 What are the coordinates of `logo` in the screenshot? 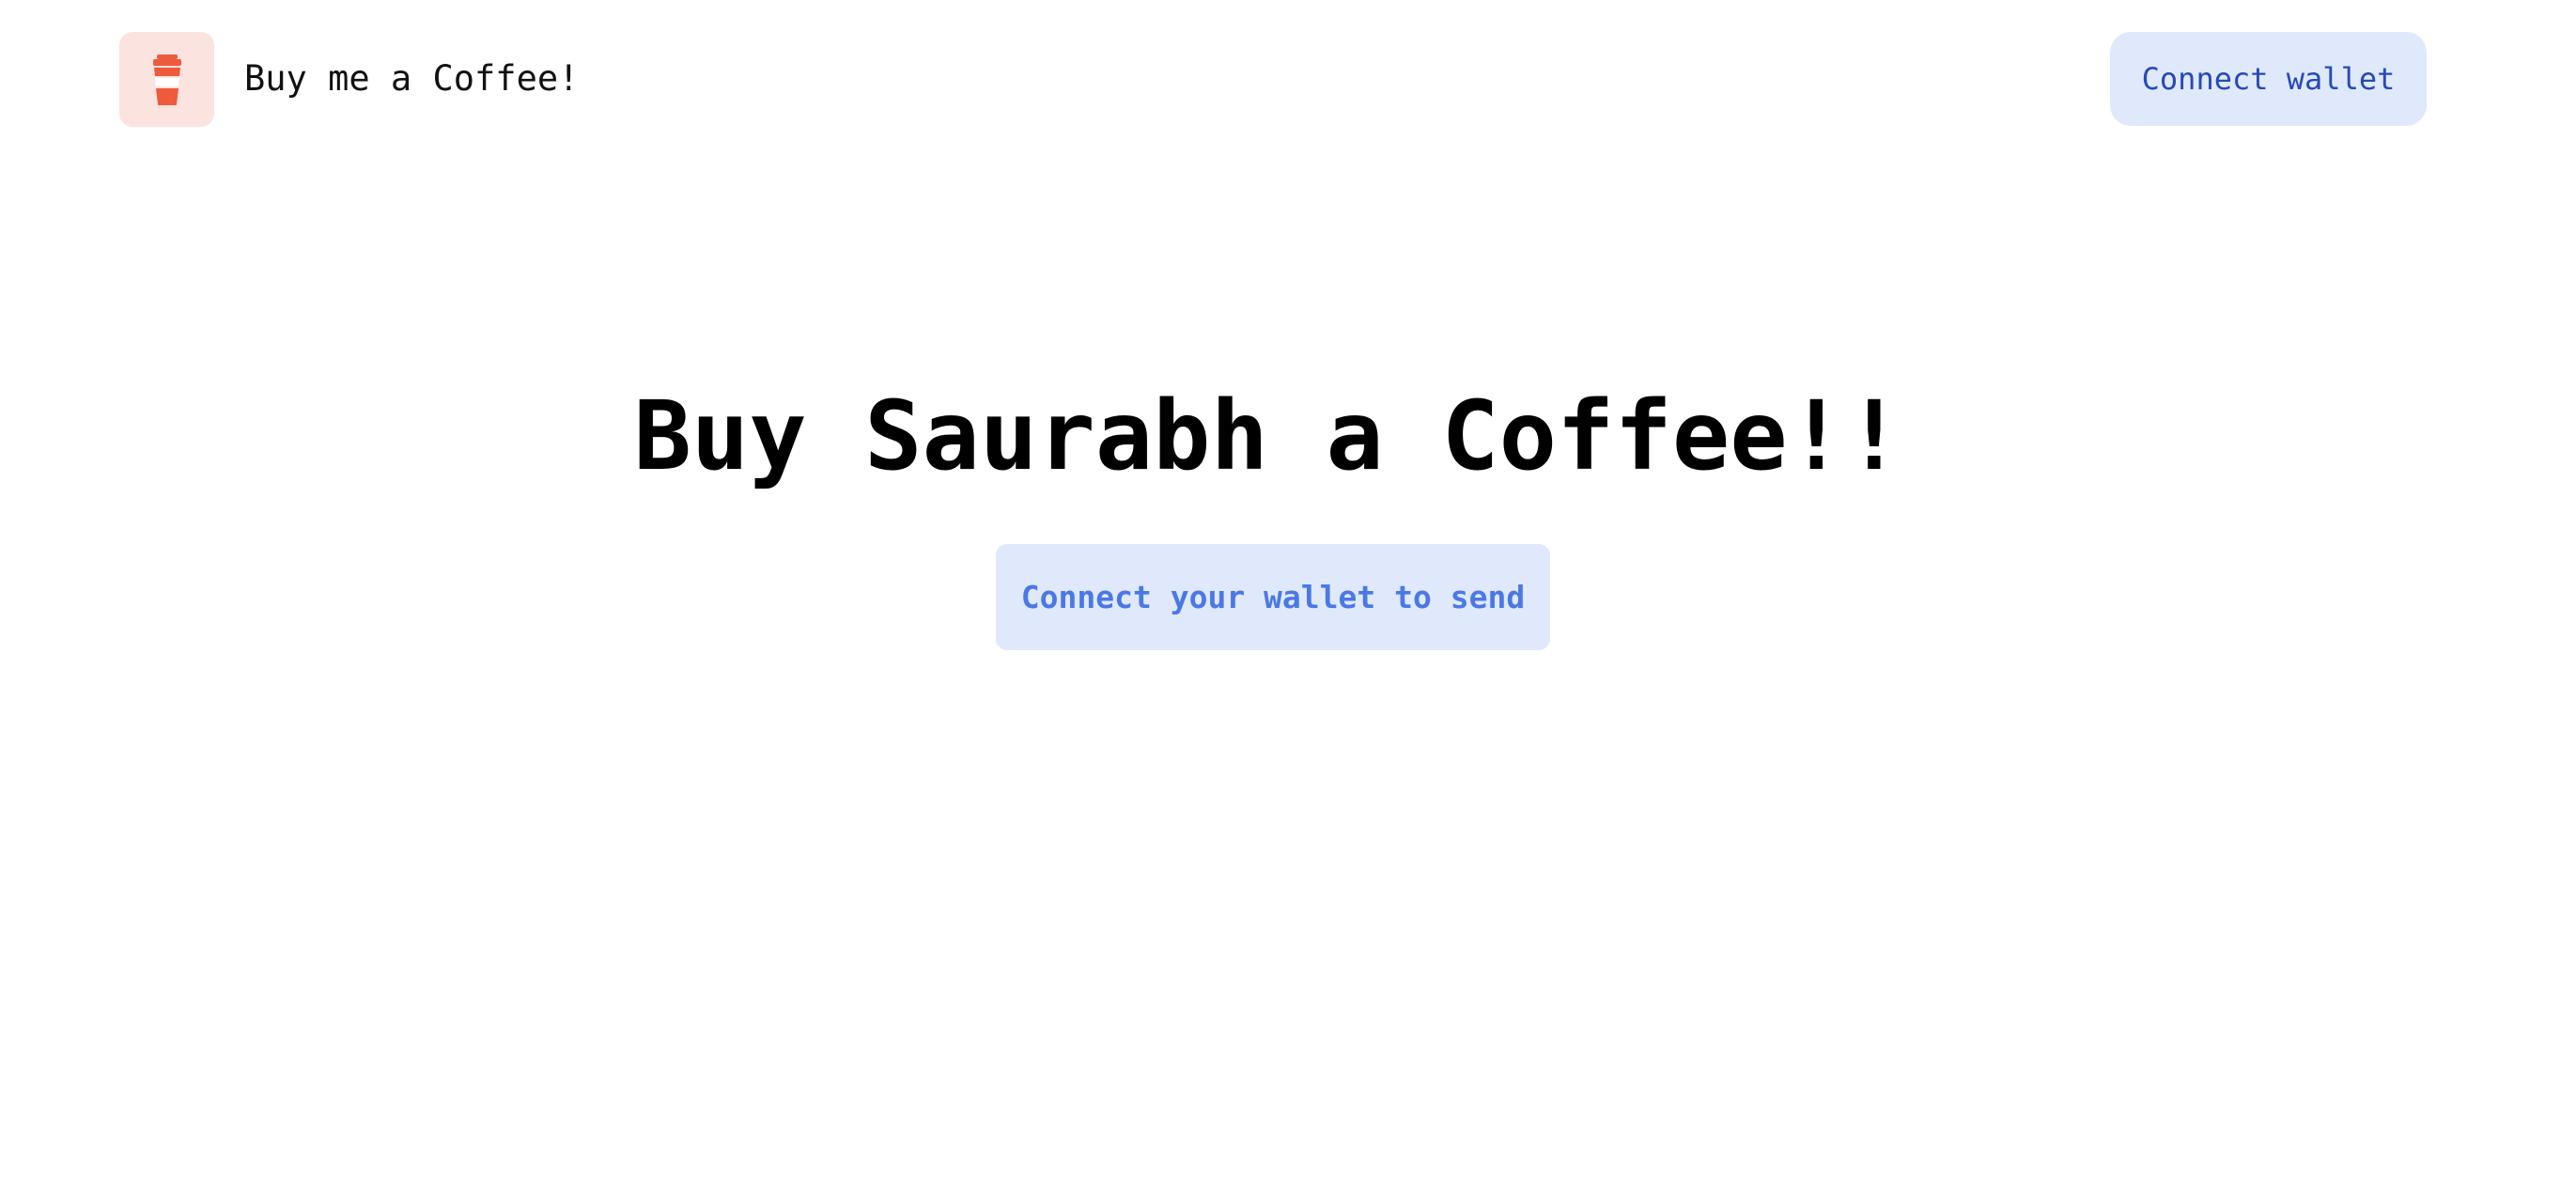 It's located at (166, 79).